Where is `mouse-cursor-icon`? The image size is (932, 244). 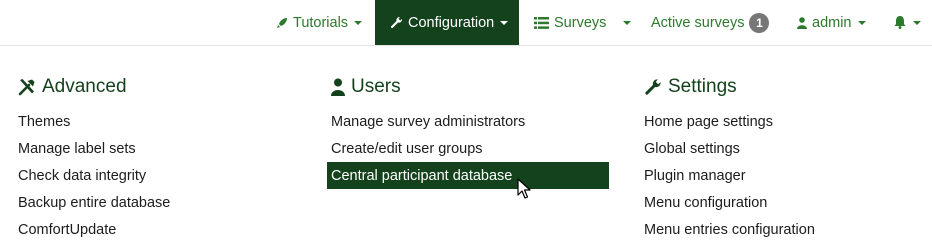 mouse-cursor-icon is located at coordinates (524, 188).